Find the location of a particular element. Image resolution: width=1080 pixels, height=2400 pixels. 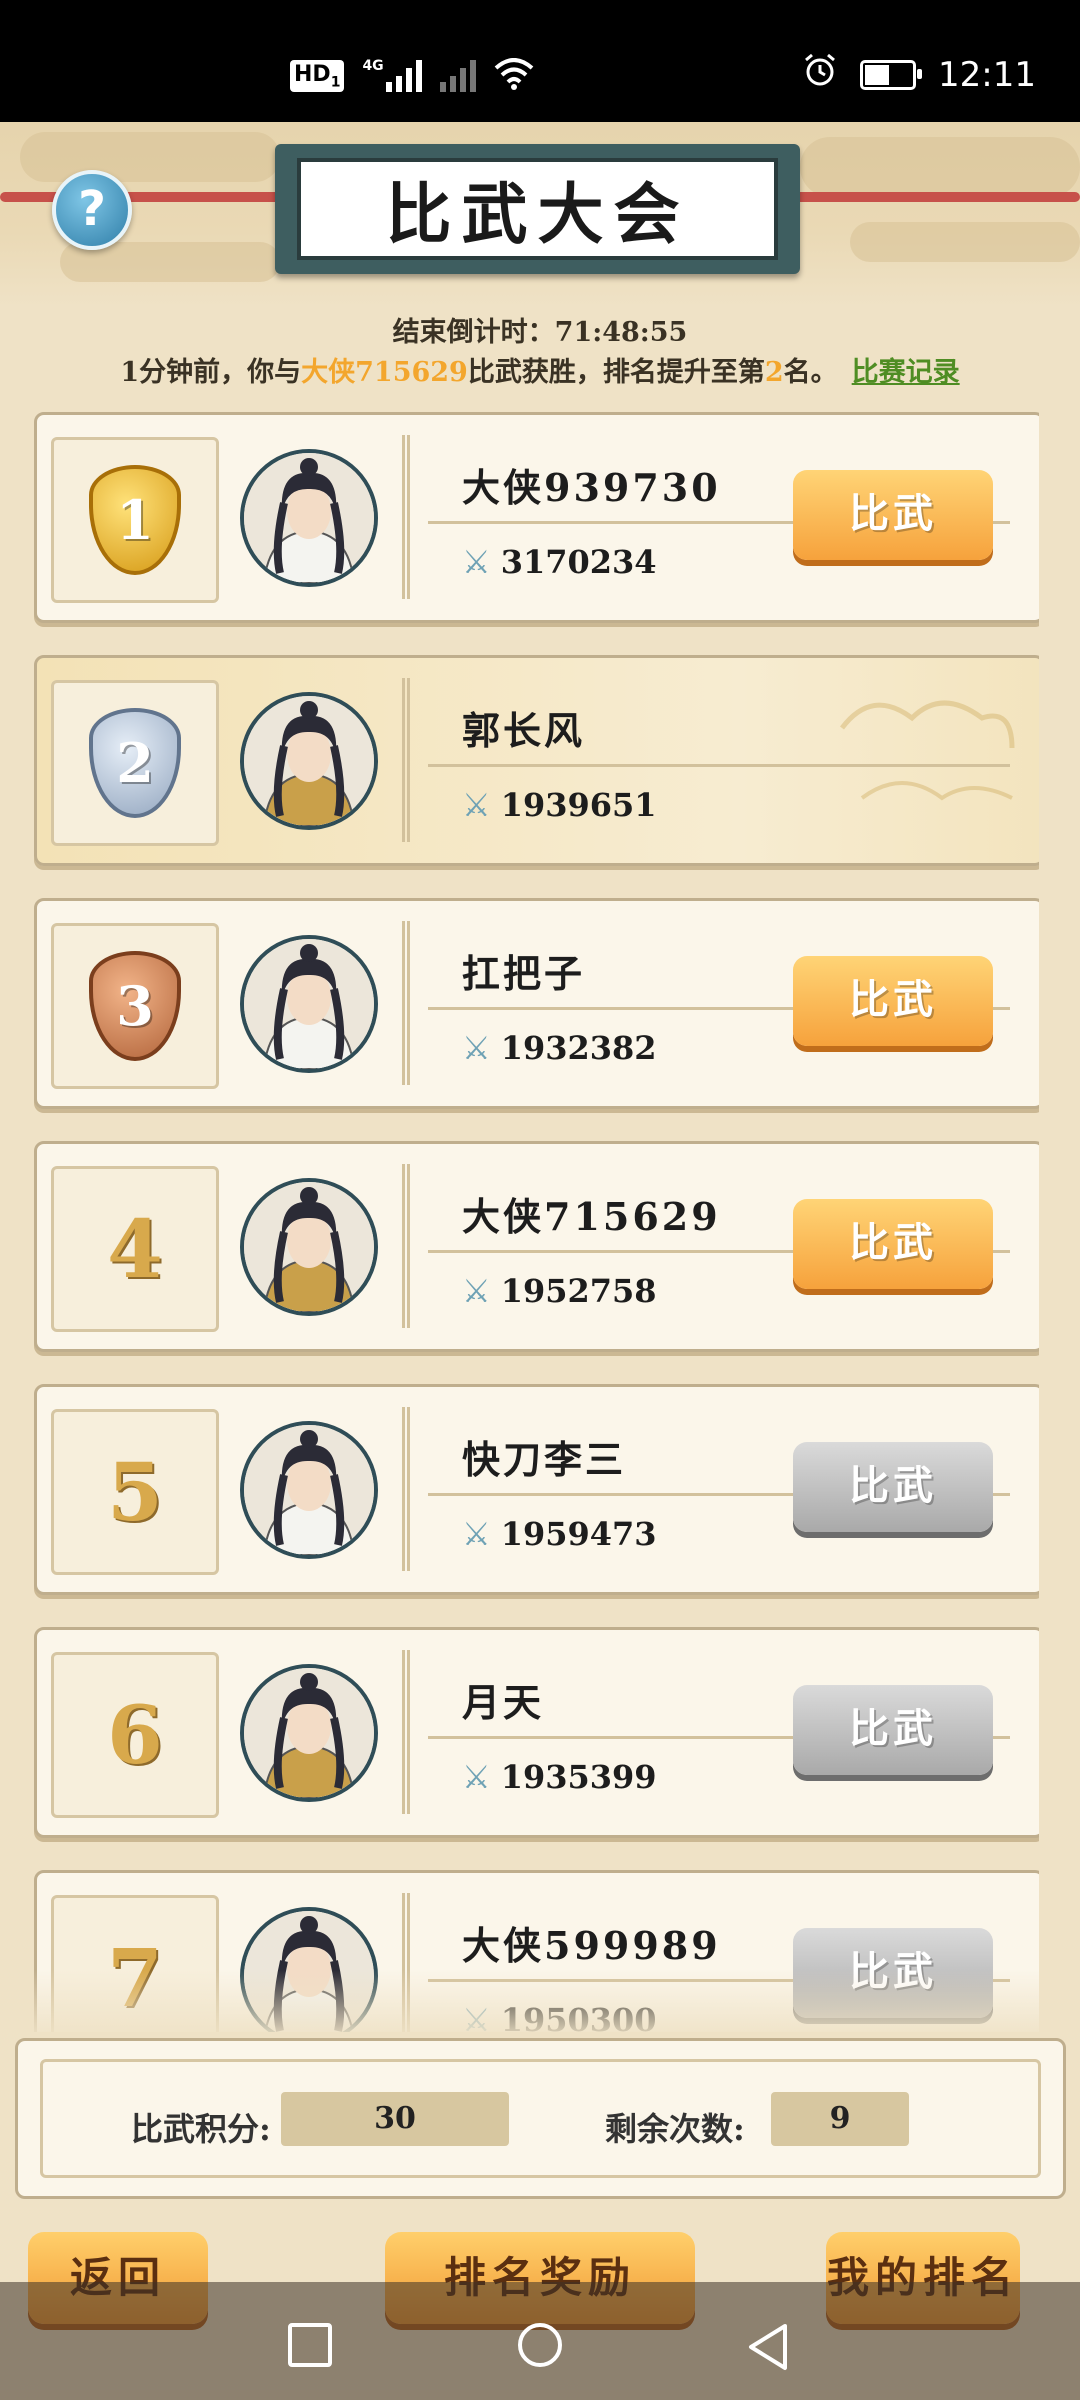

combat-power: ⚔ 1935399 is located at coordinates (559, 1777).